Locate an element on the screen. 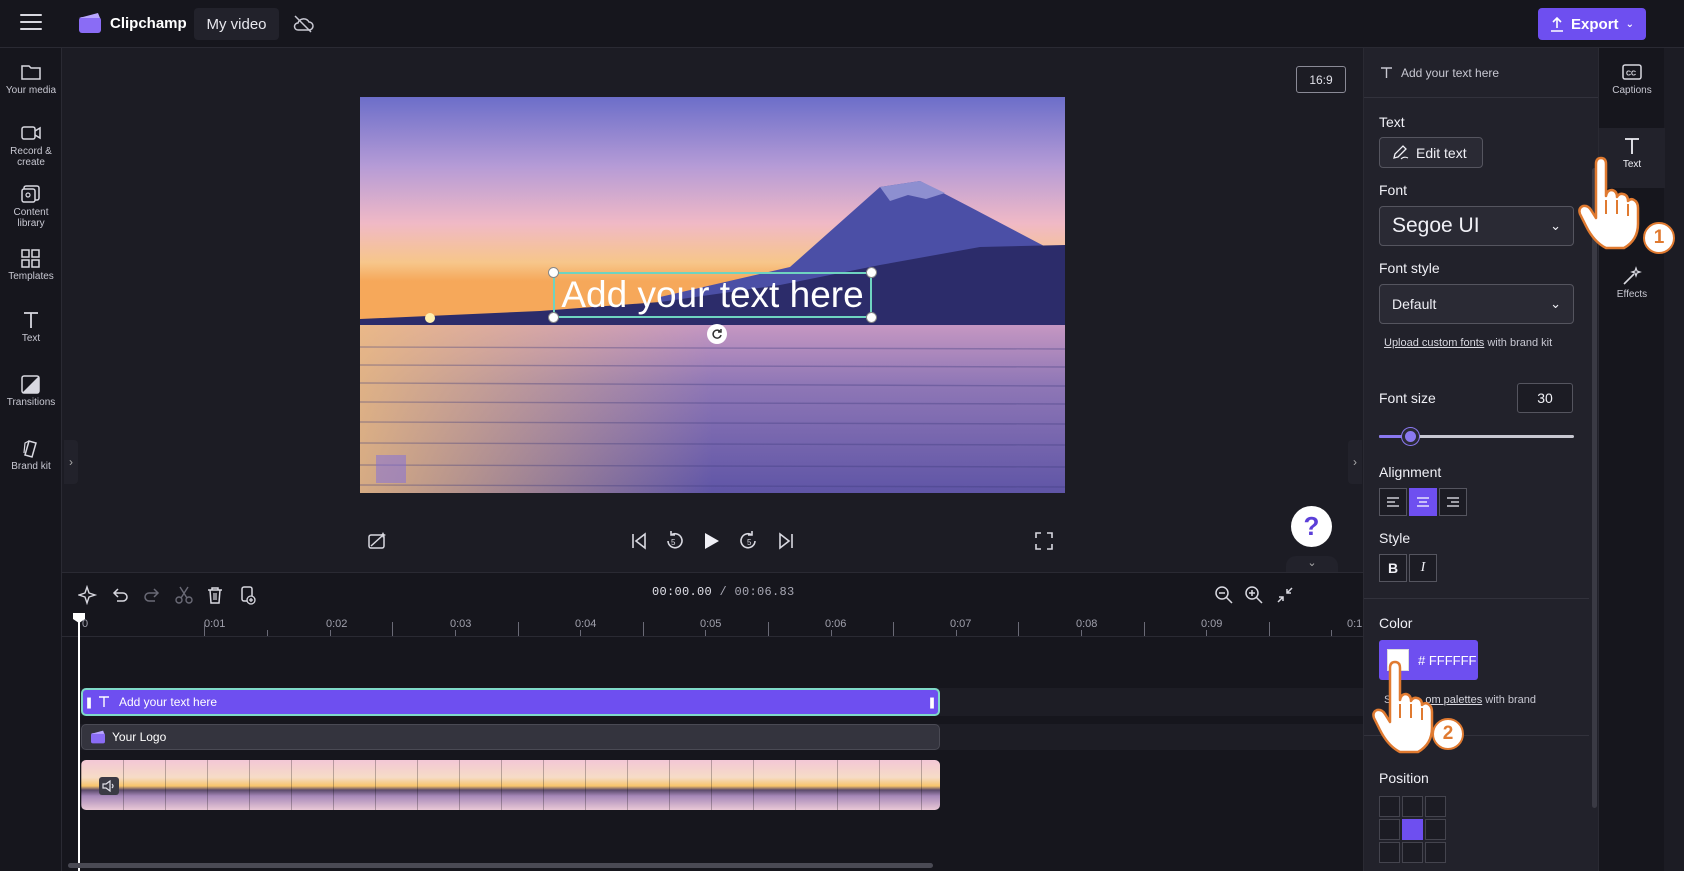  sidebar-item-content-library: Content library is located at coordinates (31, 206).